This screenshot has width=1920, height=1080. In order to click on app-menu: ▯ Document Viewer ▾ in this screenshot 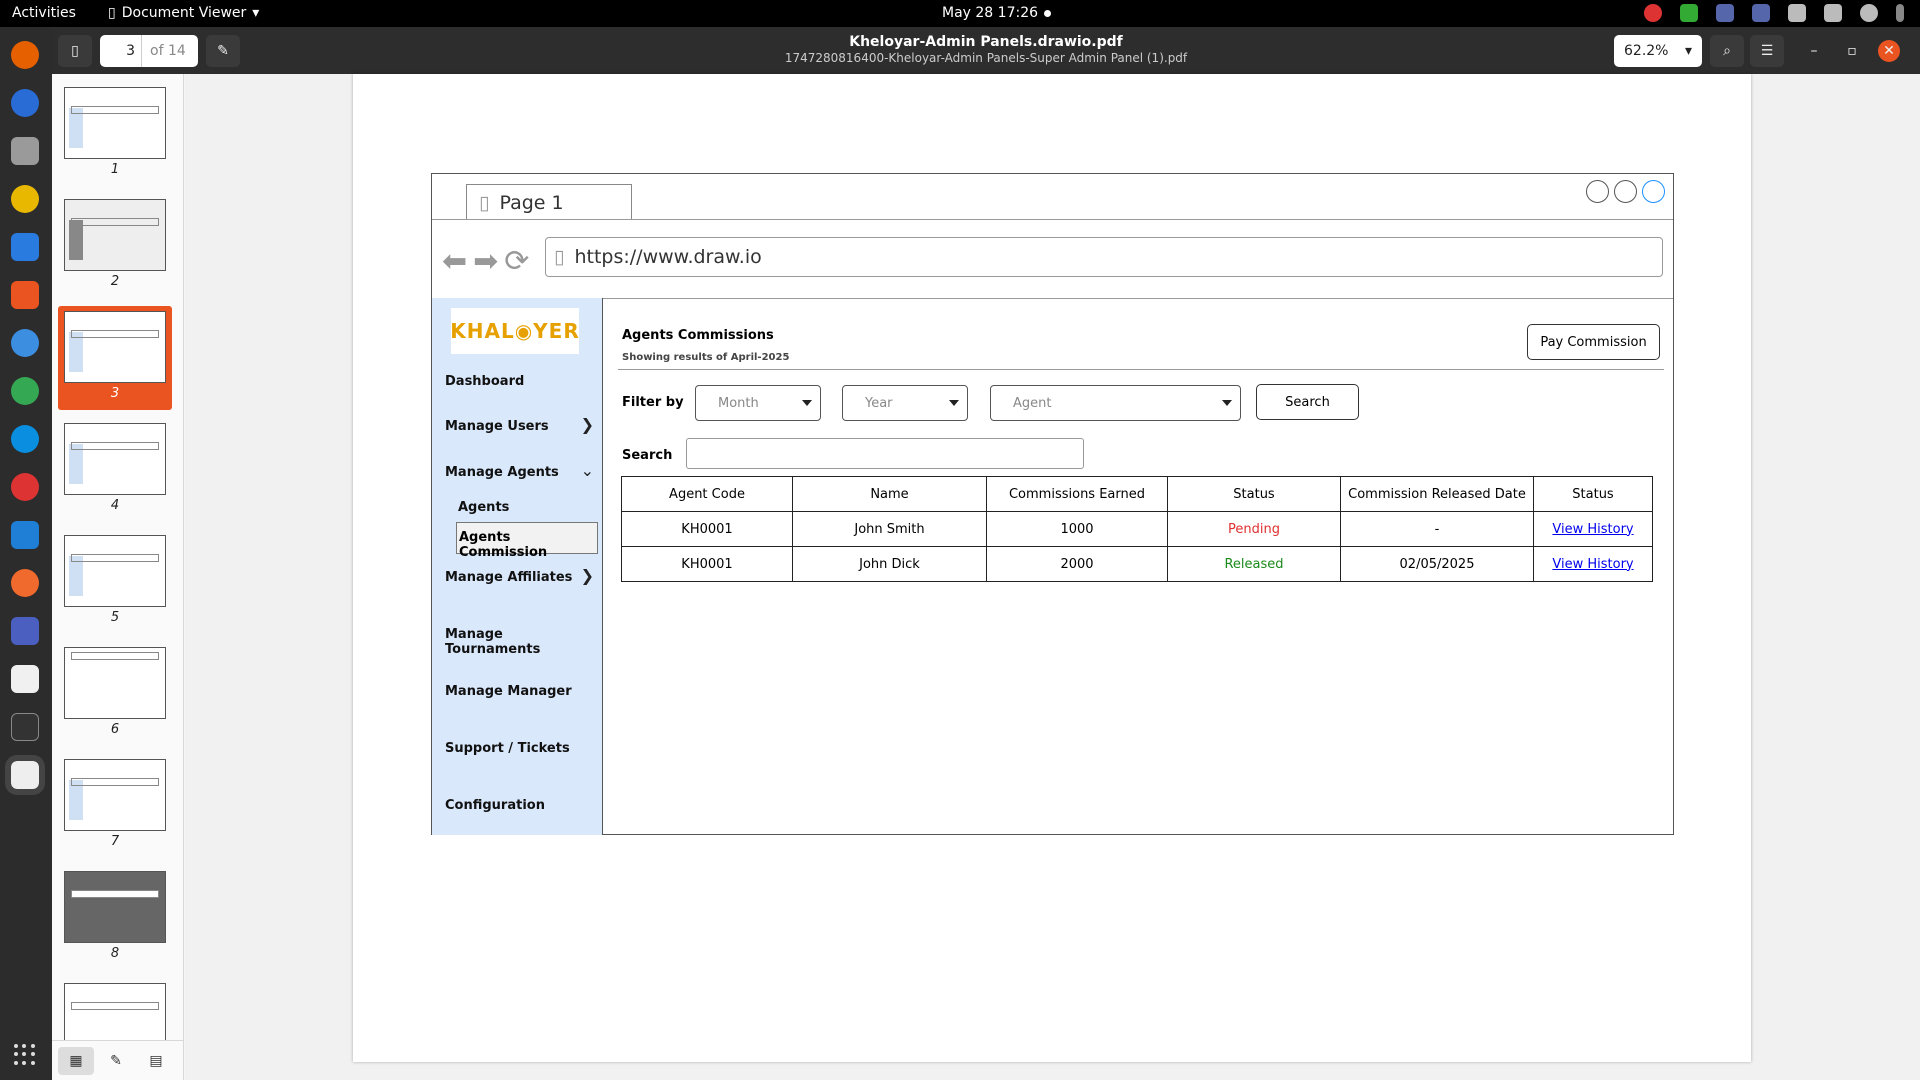, I will do `click(183, 13)`.